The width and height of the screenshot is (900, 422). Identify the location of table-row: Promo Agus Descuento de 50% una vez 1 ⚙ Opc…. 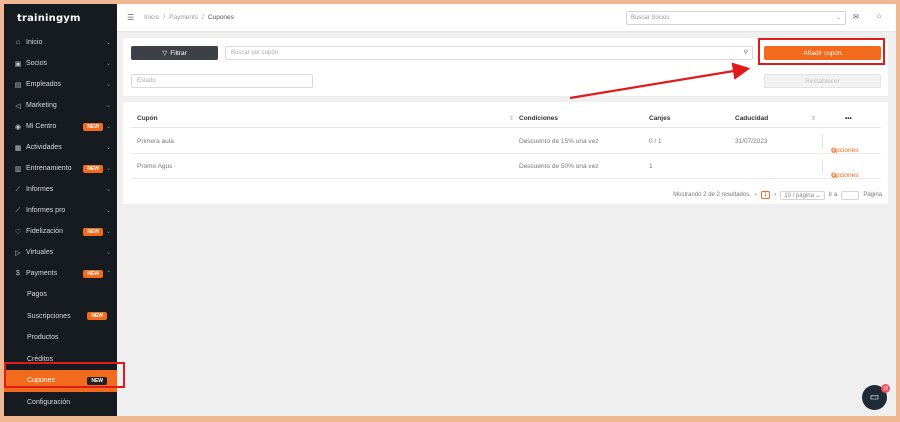
(506, 167).